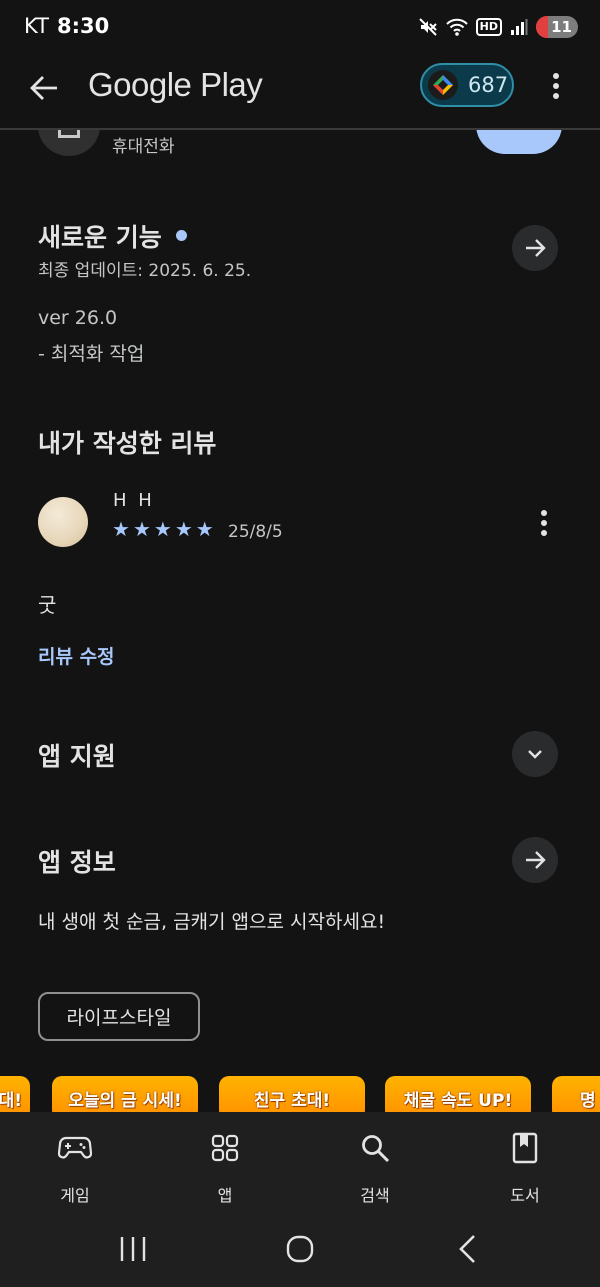 The height and width of the screenshot is (1287, 600). What do you see at coordinates (544, 523) in the screenshot?
I see `review-more-options-icon` at bounding box center [544, 523].